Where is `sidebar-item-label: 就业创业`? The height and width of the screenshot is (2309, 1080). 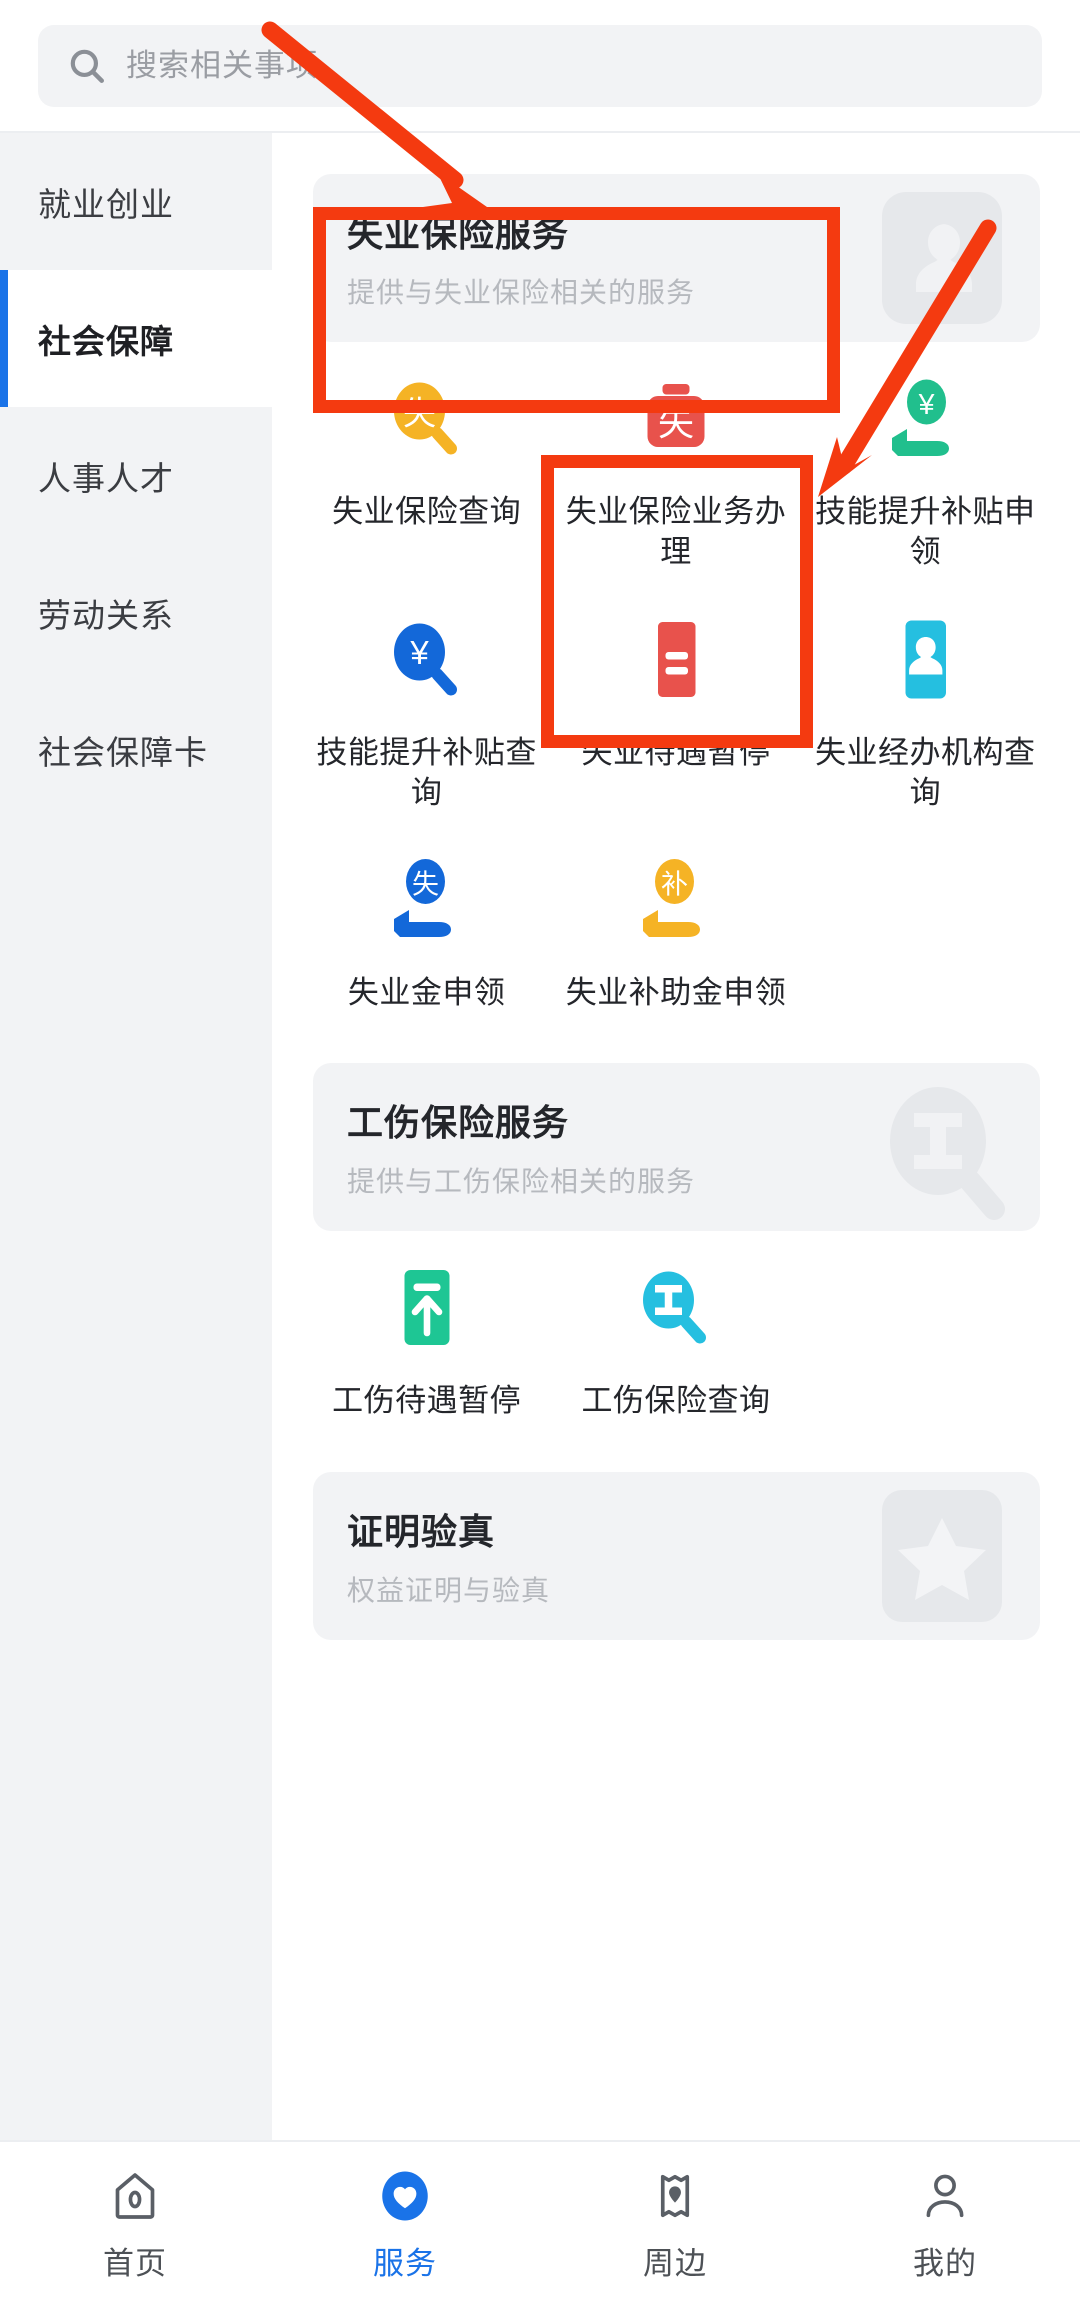
sidebar-item-label: 就业创业 is located at coordinates (106, 204).